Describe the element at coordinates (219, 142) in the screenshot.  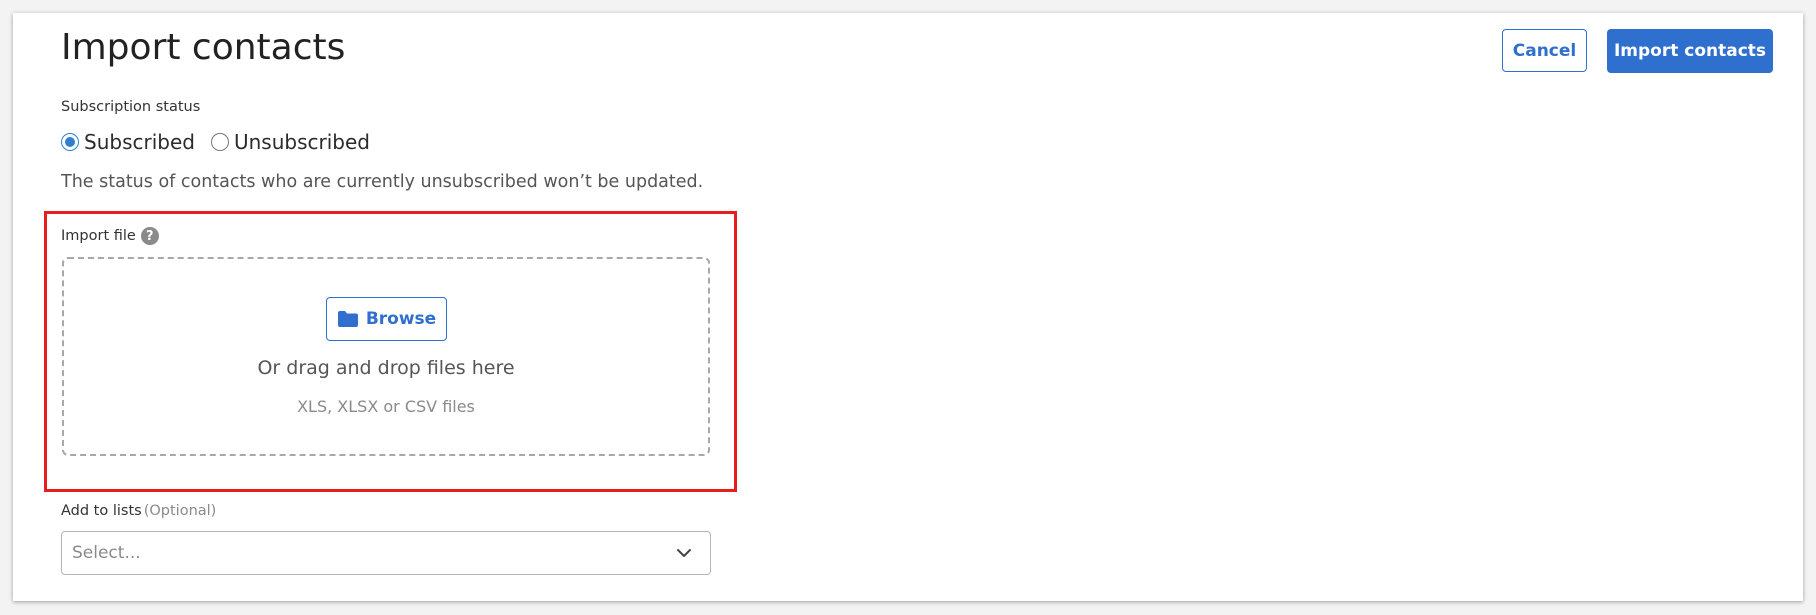
I see `unsubscribed-radio` at that location.